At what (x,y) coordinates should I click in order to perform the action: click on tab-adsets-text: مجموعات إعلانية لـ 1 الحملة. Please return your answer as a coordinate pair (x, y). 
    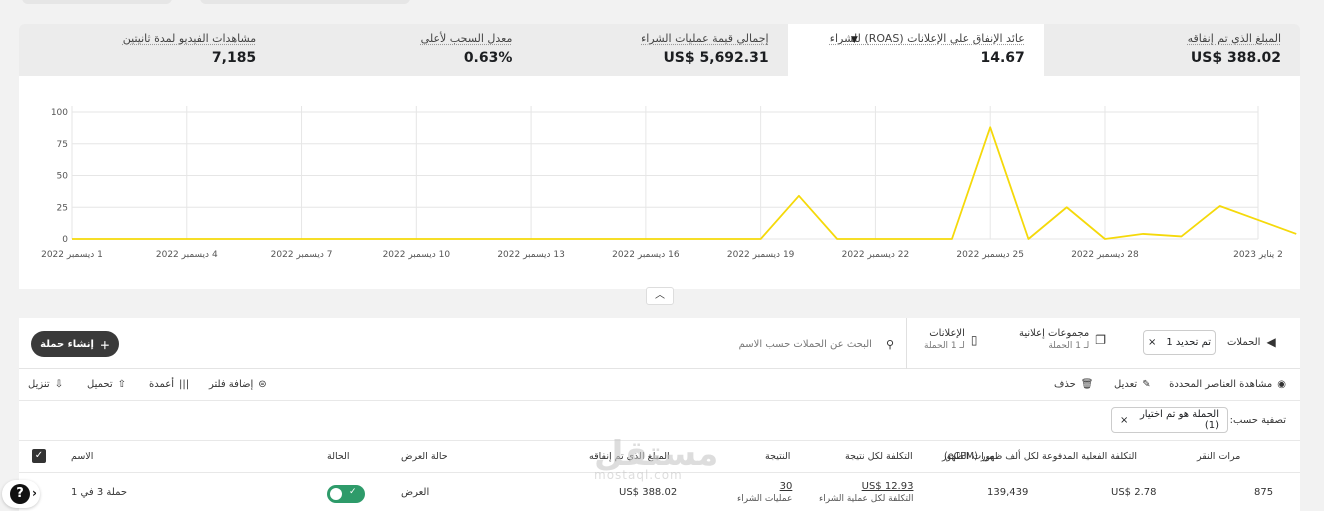
    Looking at the image, I should click on (1054, 339).